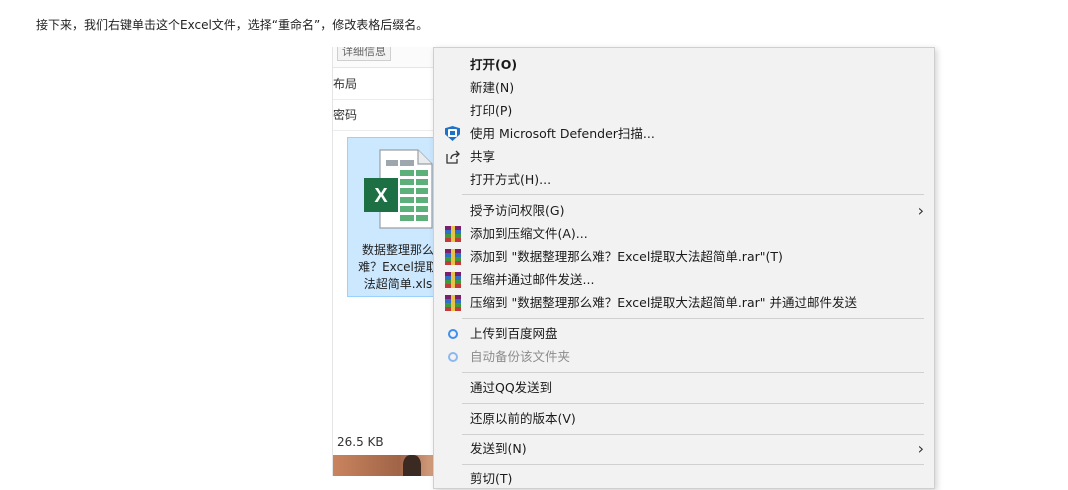 This screenshot has height=490, width=1068. I want to click on menu-item-label: 自动备份该文件夹, so click(520, 356).